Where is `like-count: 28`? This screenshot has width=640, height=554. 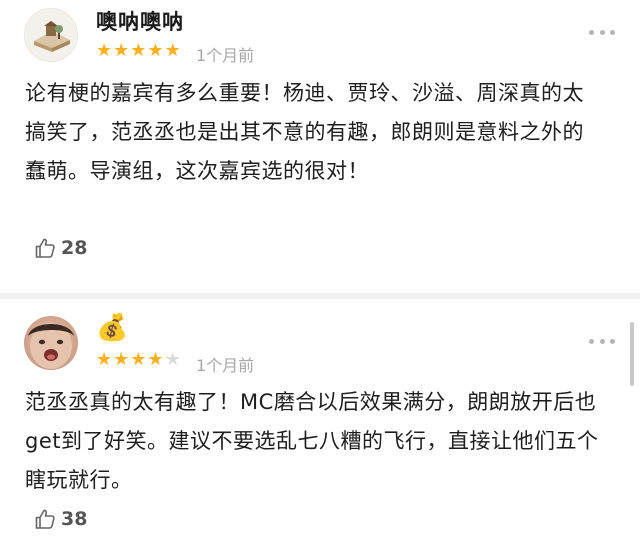
like-count: 28 is located at coordinates (74, 248).